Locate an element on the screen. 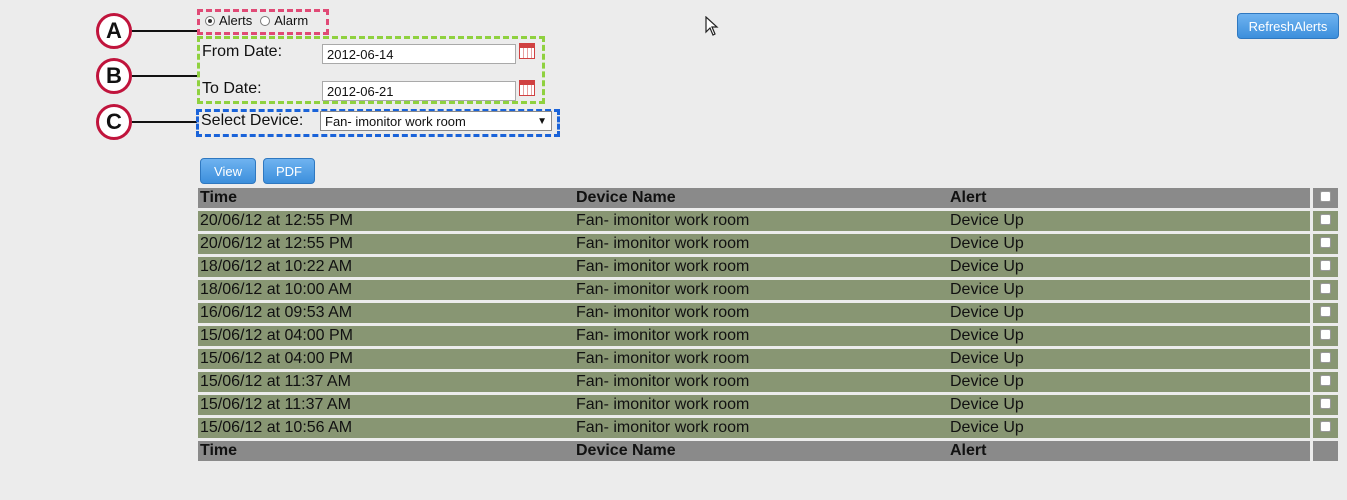  header-alert: Alert is located at coordinates (1129, 199).